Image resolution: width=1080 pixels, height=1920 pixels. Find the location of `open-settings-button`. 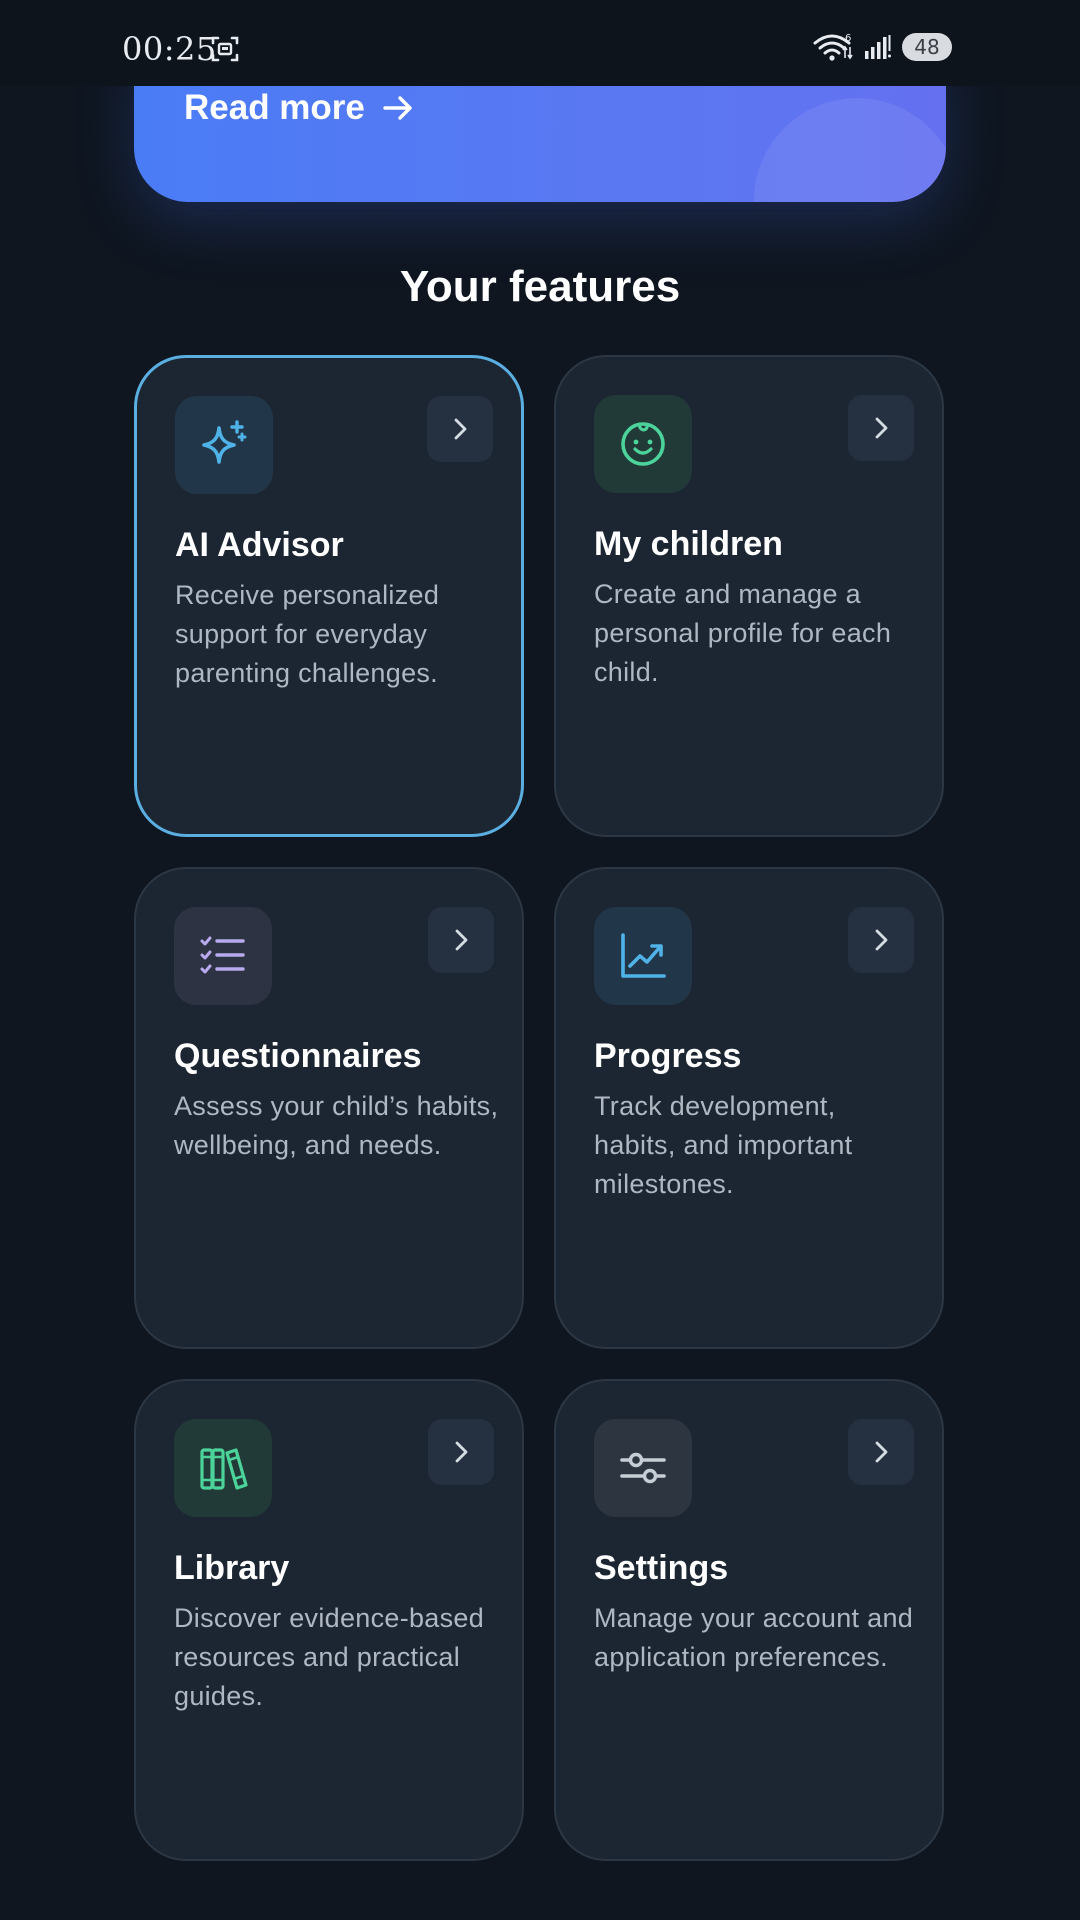

open-settings-button is located at coordinates (881, 1452).